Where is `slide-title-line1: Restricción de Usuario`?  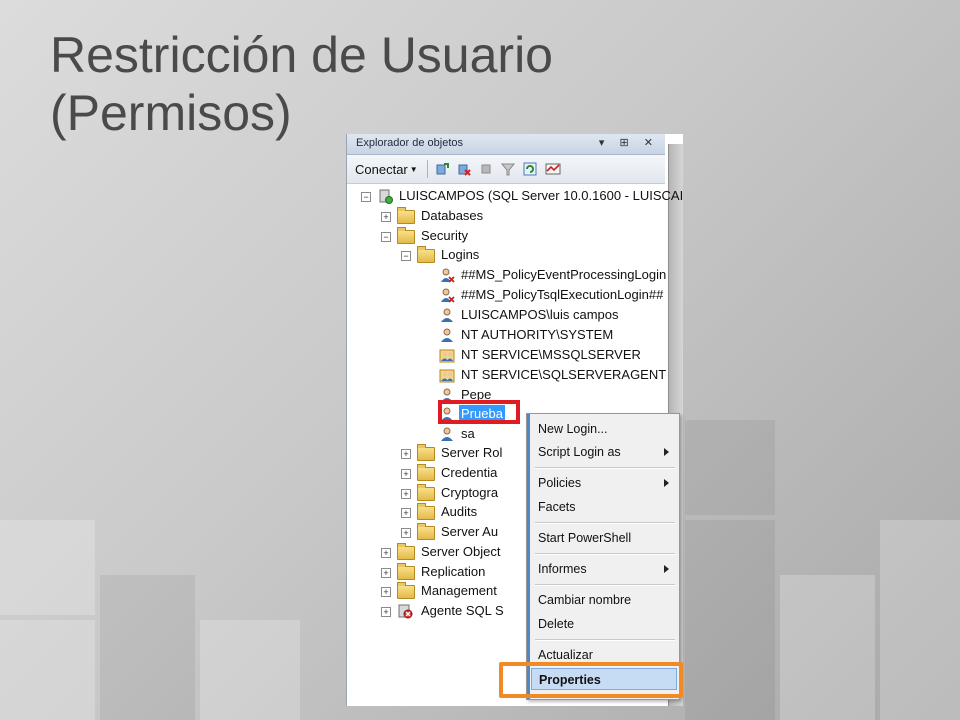 slide-title-line1: Restricción de Usuario is located at coordinates (301, 55).